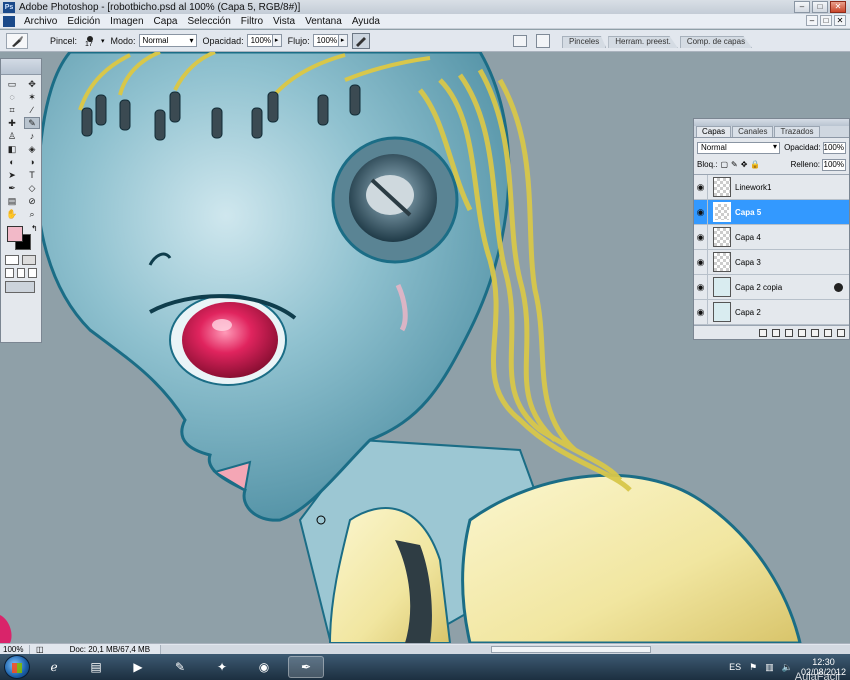 Image resolution: width=850 pixels, height=680 pixels. What do you see at coordinates (32, 188) in the screenshot?
I see `shape-tool-icon: ◇` at bounding box center [32, 188].